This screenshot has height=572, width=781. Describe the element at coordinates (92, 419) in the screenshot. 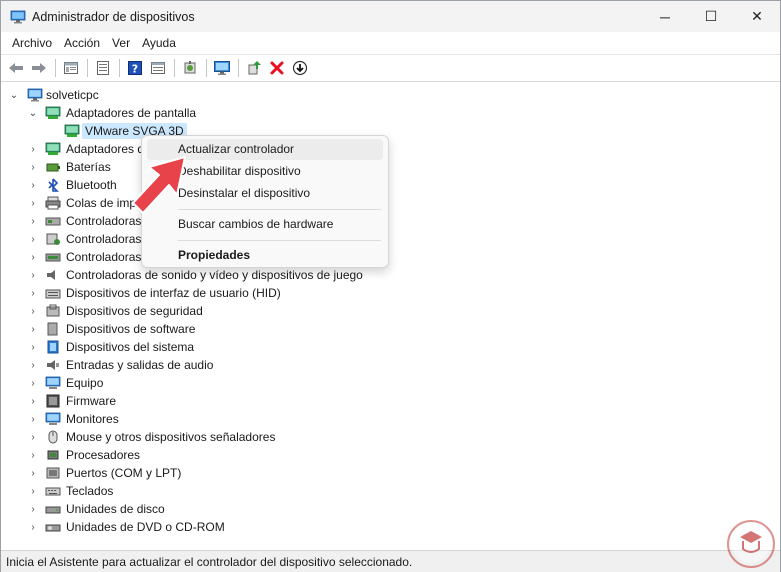

I see `tree-item-label: Monitores` at that location.